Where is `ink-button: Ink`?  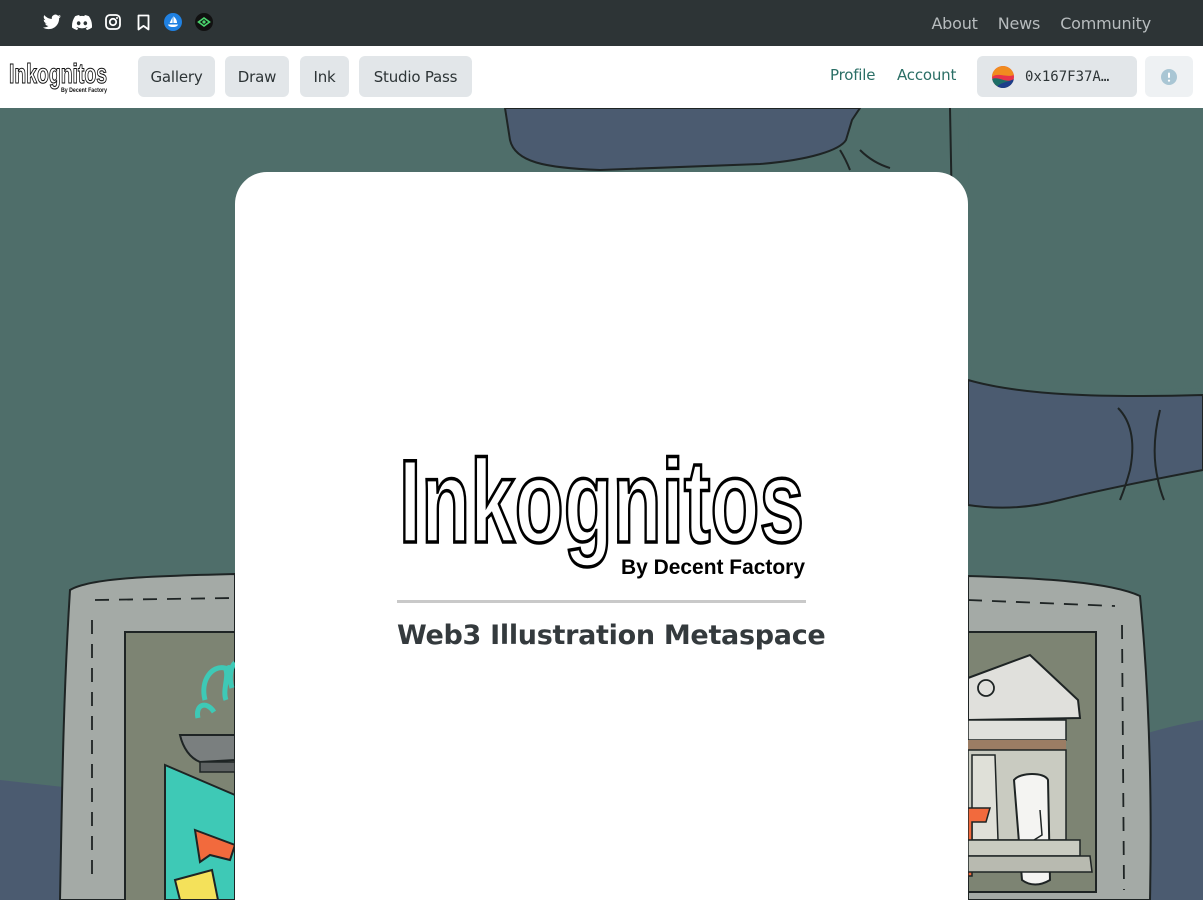
ink-button: Ink is located at coordinates (324, 76).